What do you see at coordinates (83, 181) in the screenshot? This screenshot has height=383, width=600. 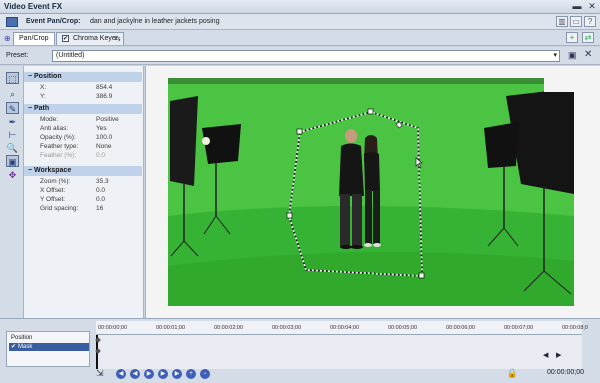 I see `property-row: Zoom (%): 35.3` at bounding box center [83, 181].